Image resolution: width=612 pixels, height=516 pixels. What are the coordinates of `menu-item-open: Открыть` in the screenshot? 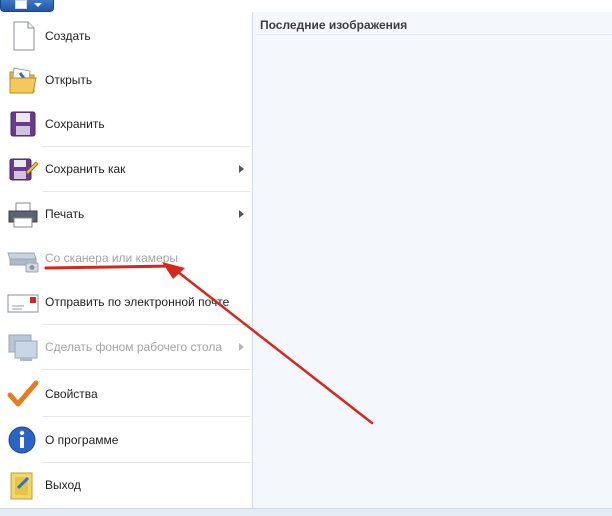 It's located at (126, 80).